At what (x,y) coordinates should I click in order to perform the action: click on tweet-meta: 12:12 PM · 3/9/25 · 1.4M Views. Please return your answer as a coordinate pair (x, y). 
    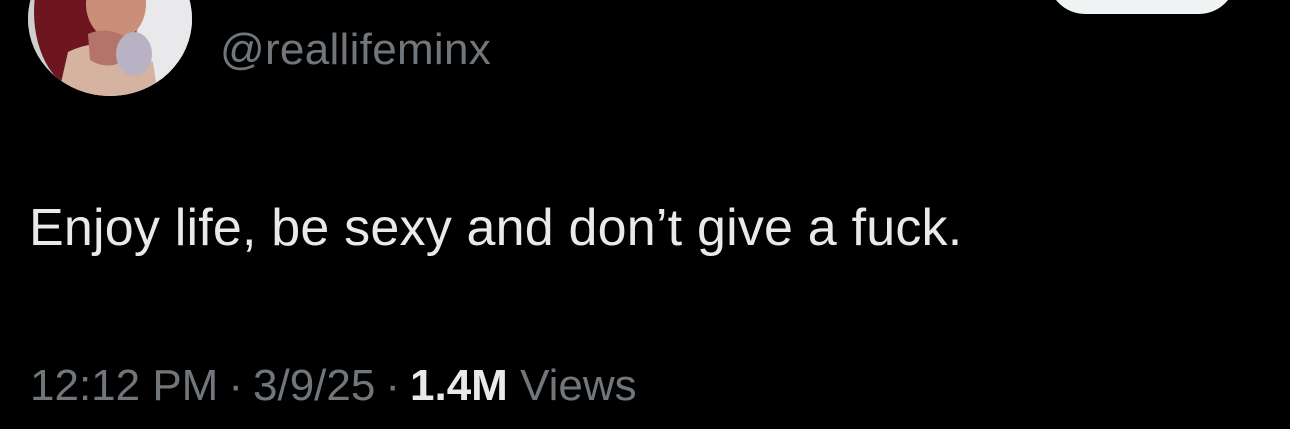
    Looking at the image, I should click on (333, 386).